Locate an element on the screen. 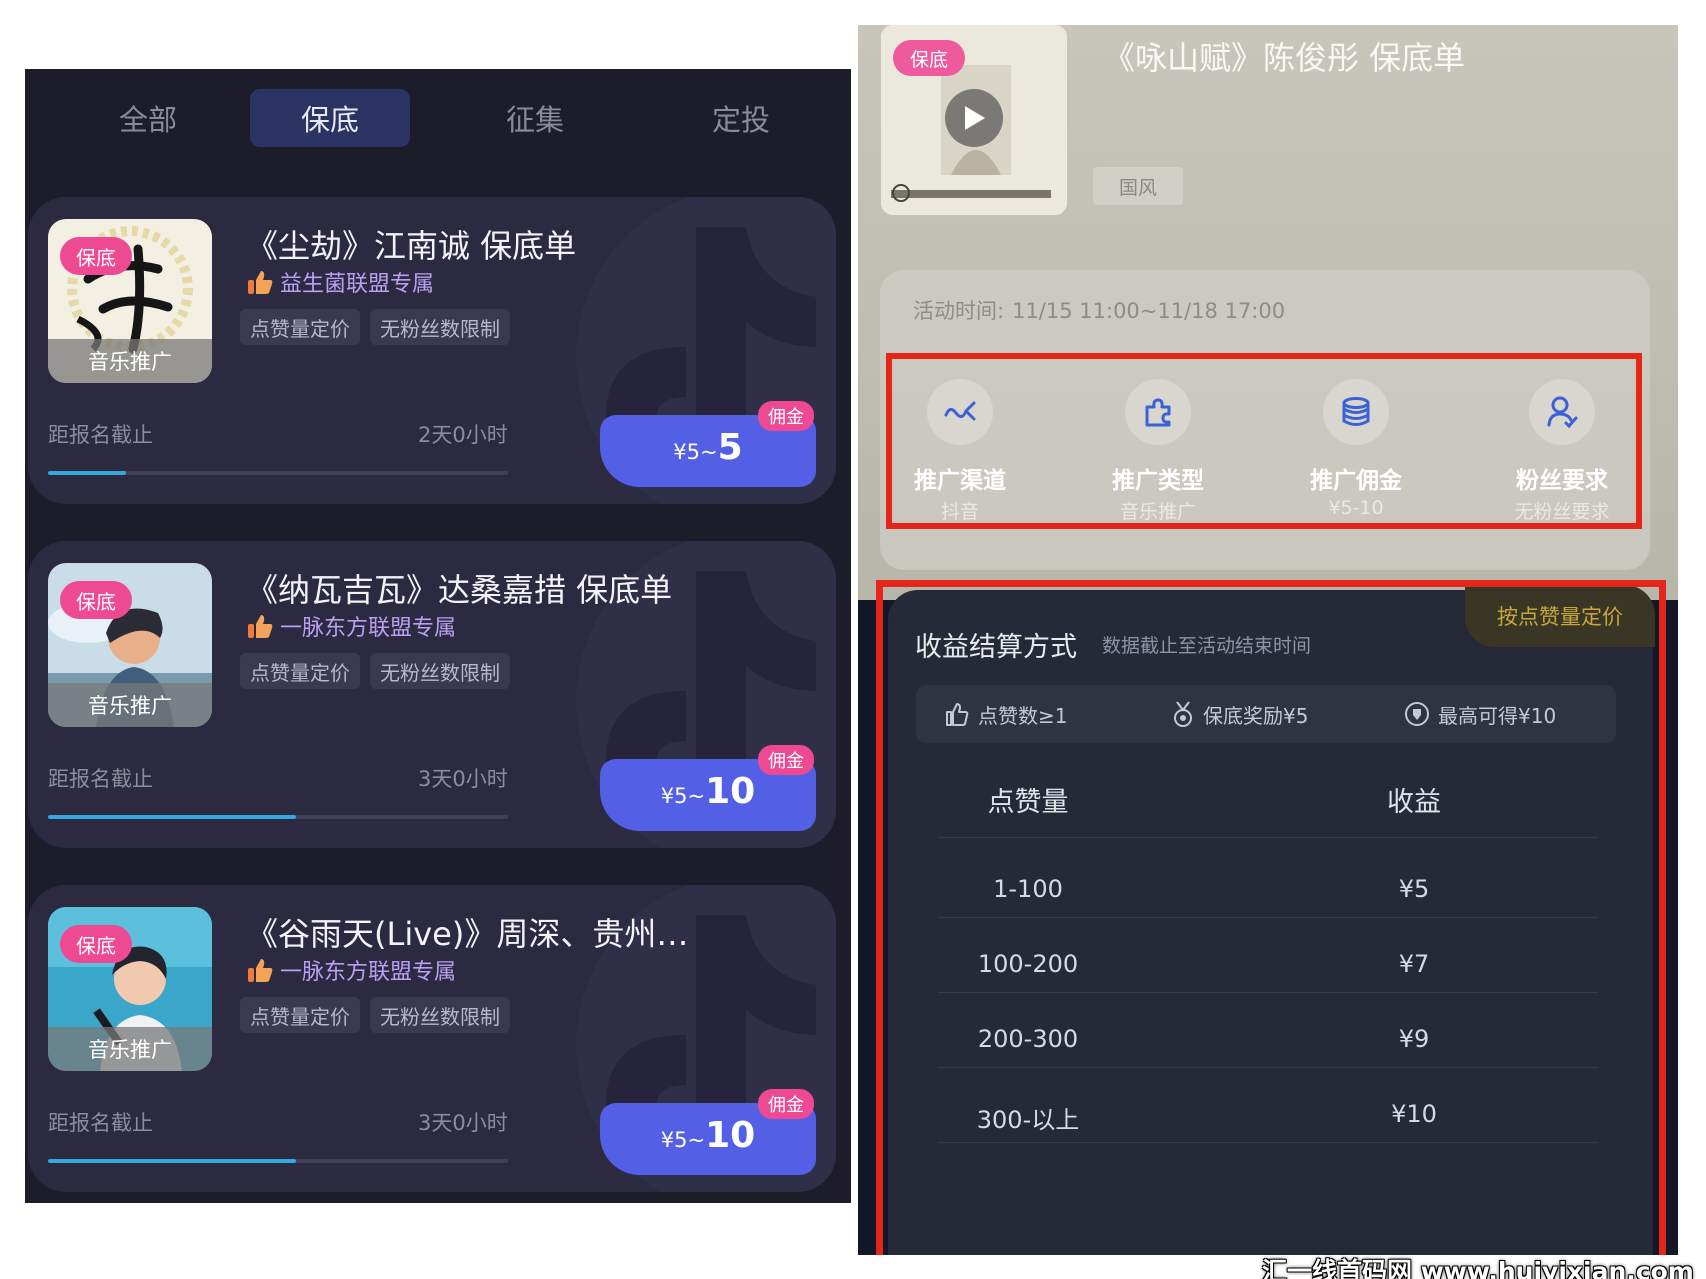 Image resolution: width=1706 pixels, height=1279 pixels. puzzle-icon is located at coordinates (1158, 412).